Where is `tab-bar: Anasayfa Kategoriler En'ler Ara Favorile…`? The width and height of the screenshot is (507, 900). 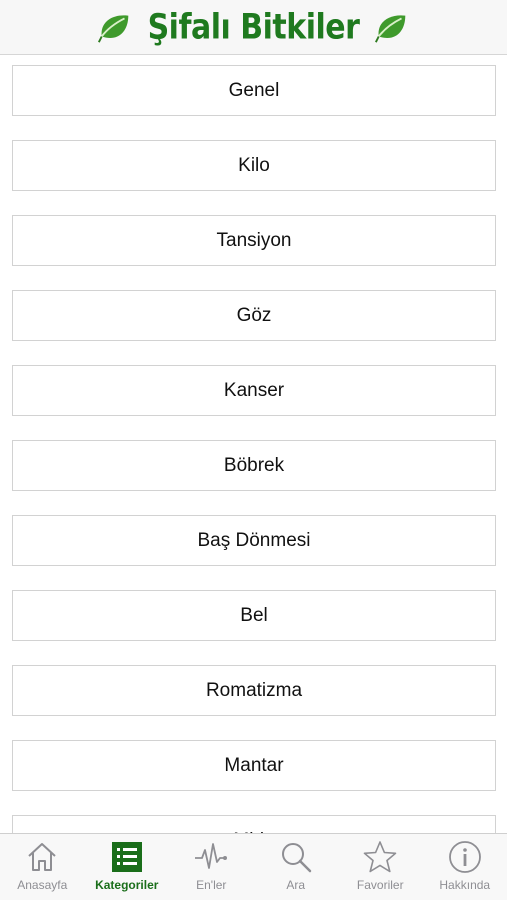
tab-bar: Anasayfa Kategoriler En'ler Ara Favorile… is located at coordinates (253, 866).